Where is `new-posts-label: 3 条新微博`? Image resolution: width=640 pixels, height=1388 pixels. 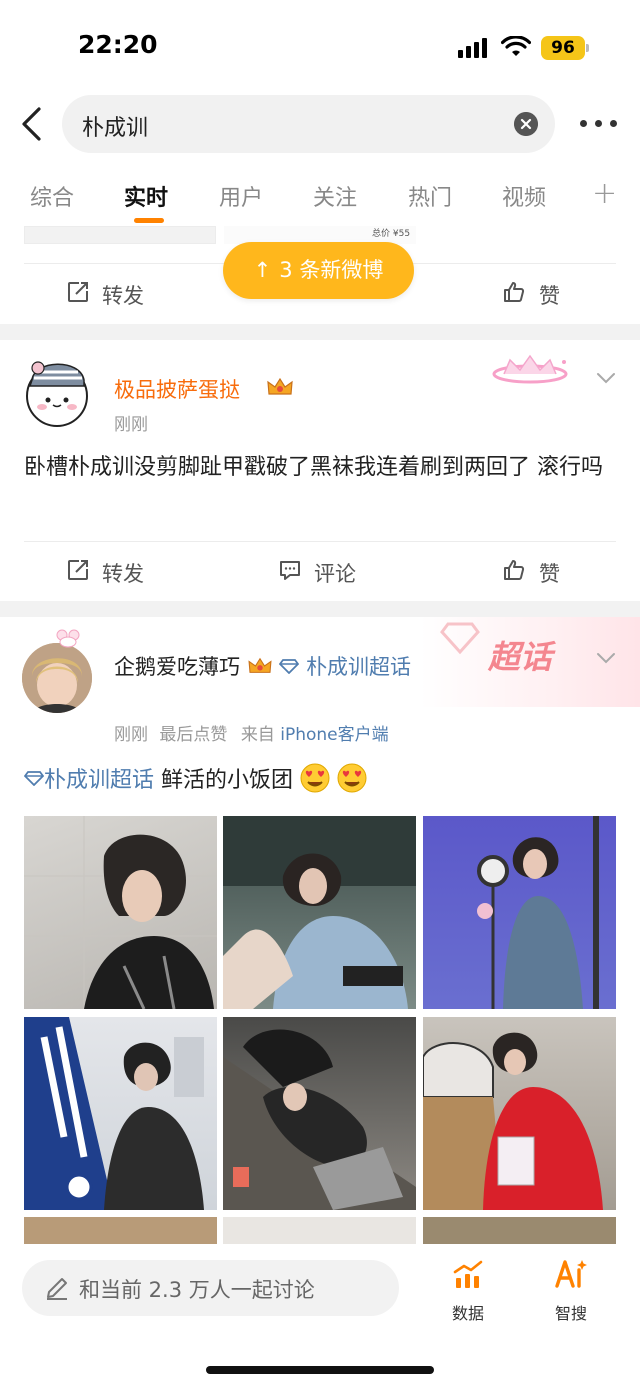
new-posts-label: 3 条新微博 is located at coordinates (331, 270).